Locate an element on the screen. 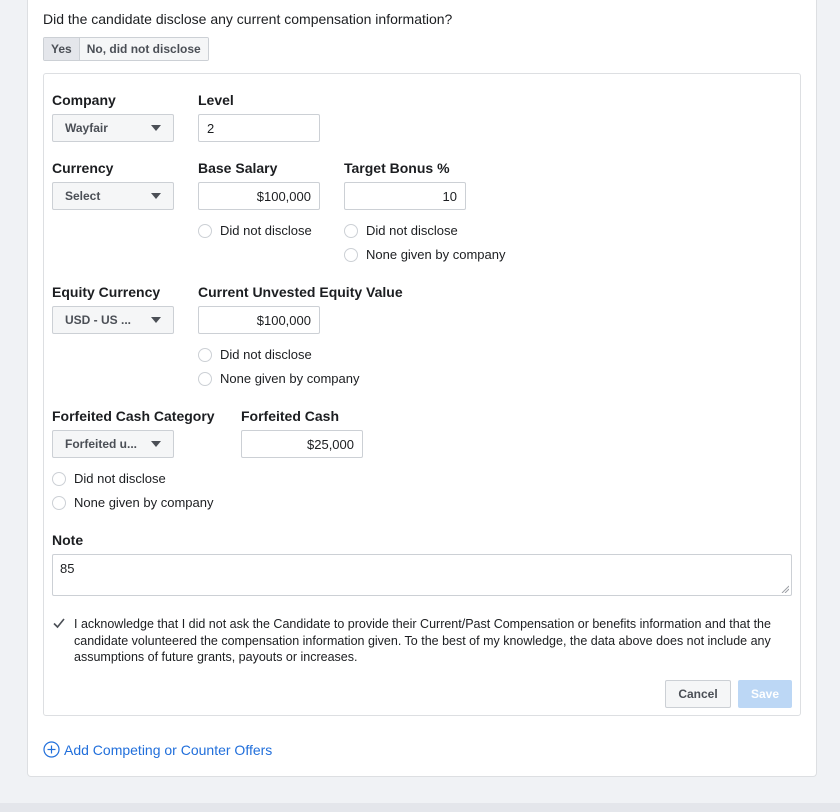  forfeited-none-given-radio: None given by company is located at coordinates (132, 502).